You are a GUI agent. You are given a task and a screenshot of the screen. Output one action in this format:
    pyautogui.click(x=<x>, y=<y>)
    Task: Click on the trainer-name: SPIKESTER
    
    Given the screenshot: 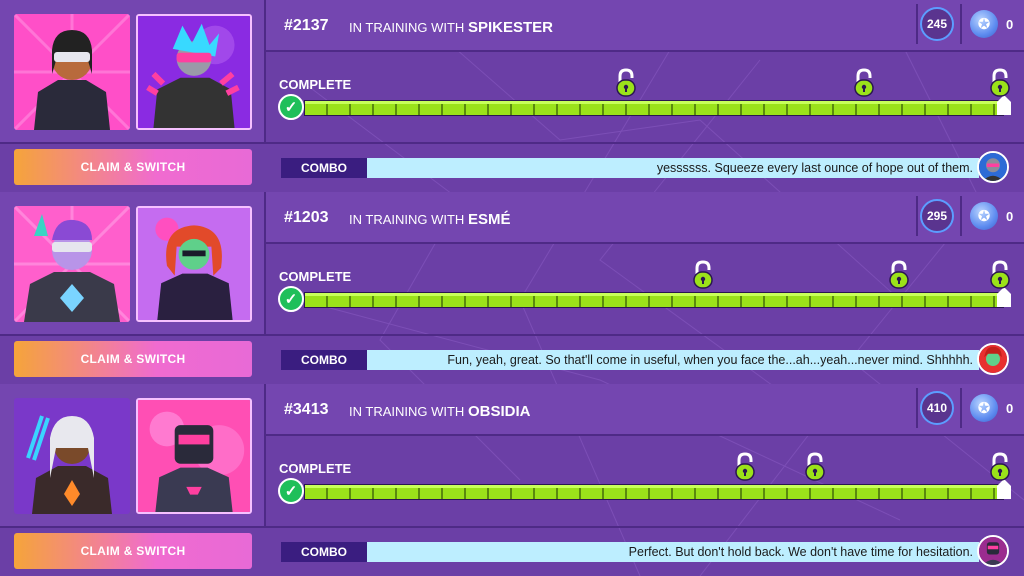 What is the action you would take?
    pyautogui.click(x=510, y=27)
    